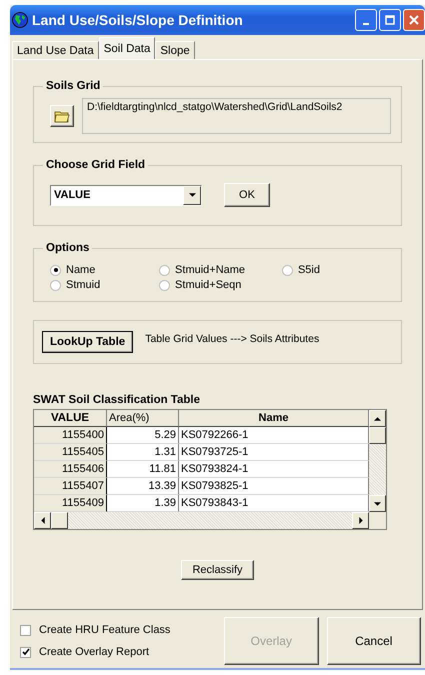 This screenshot has width=425, height=675. What do you see at coordinates (377, 504) in the screenshot?
I see `down-arrow-icon` at bounding box center [377, 504].